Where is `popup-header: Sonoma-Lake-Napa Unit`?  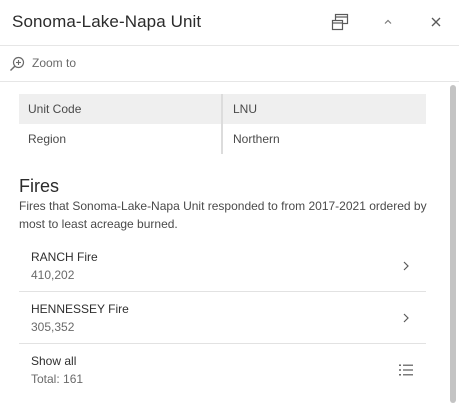 popup-header: Sonoma-Lake-Napa Unit is located at coordinates (229, 23).